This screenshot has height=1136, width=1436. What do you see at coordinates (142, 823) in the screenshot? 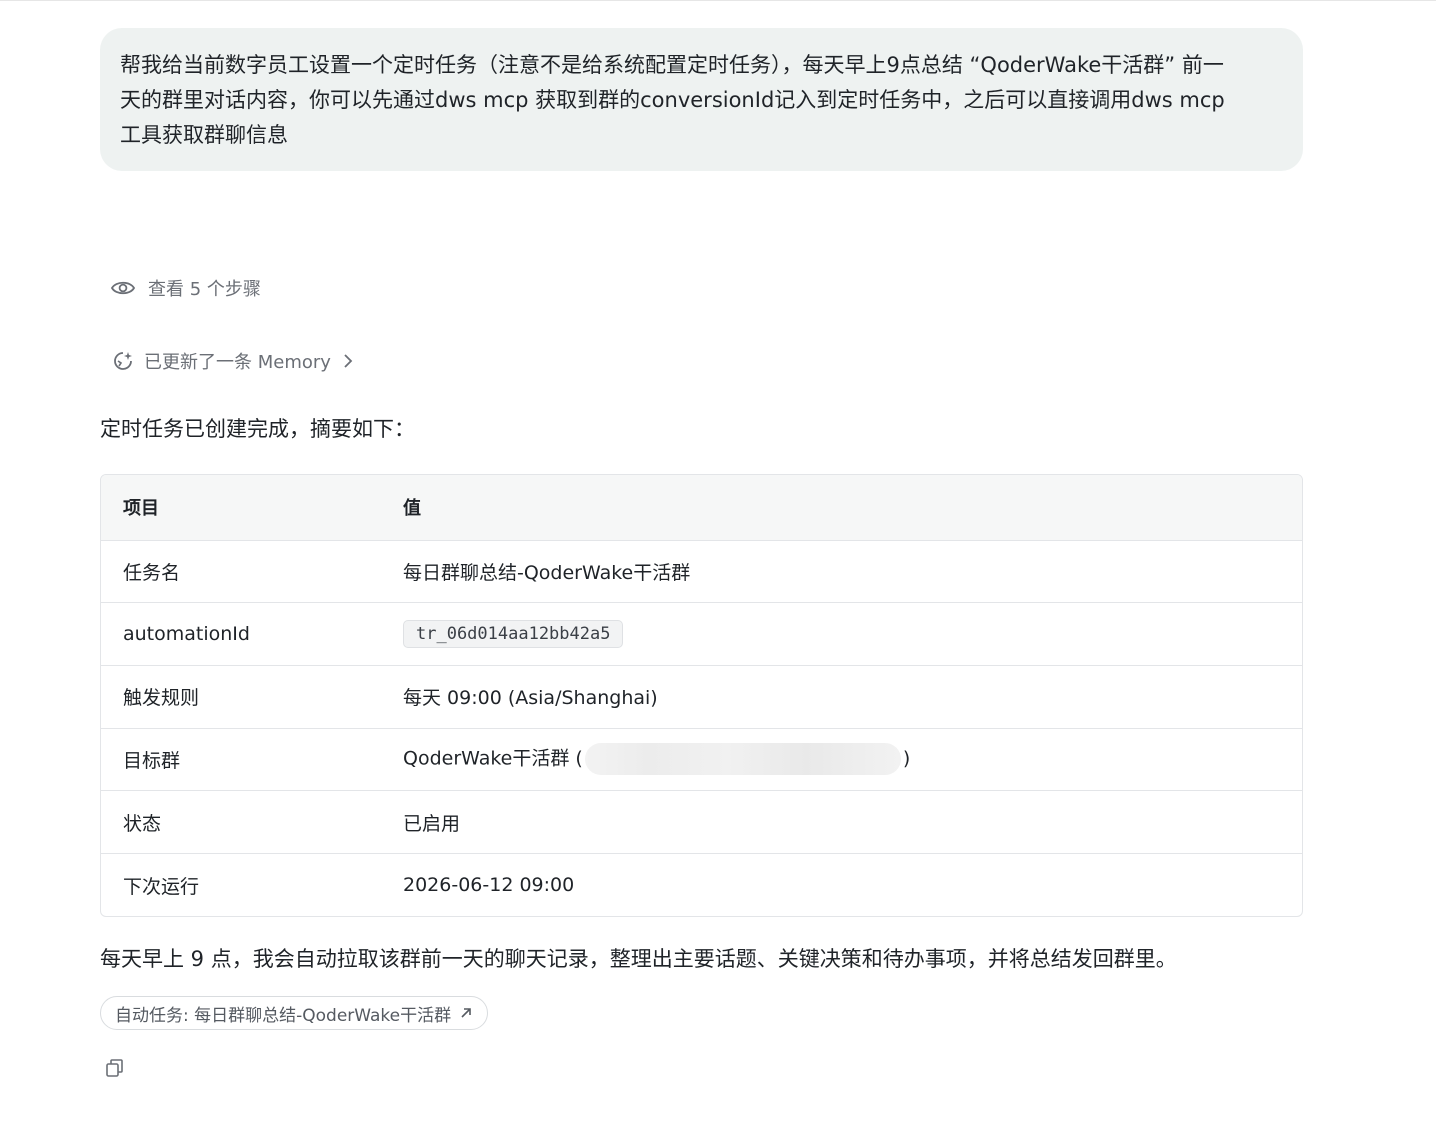
I see `row-key-status: 状态` at bounding box center [142, 823].